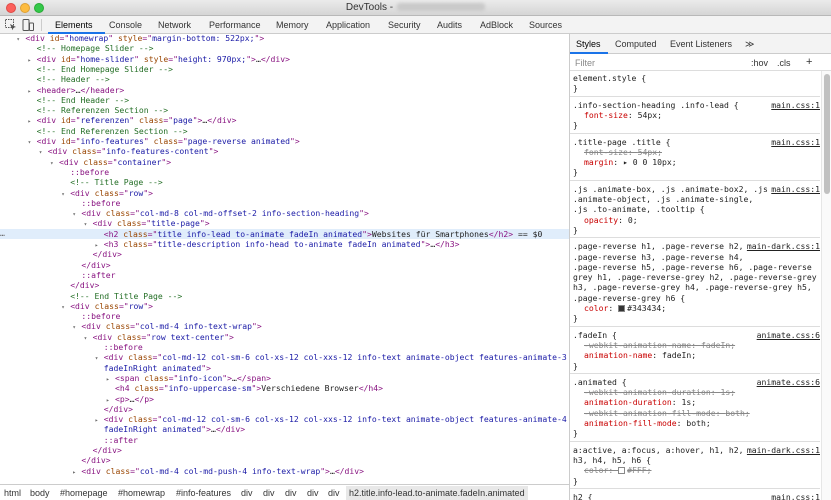  What do you see at coordinates (695, 345) in the screenshot?
I see `style-declaration: -webkit-animation-name: fadeIn;` at bounding box center [695, 345].